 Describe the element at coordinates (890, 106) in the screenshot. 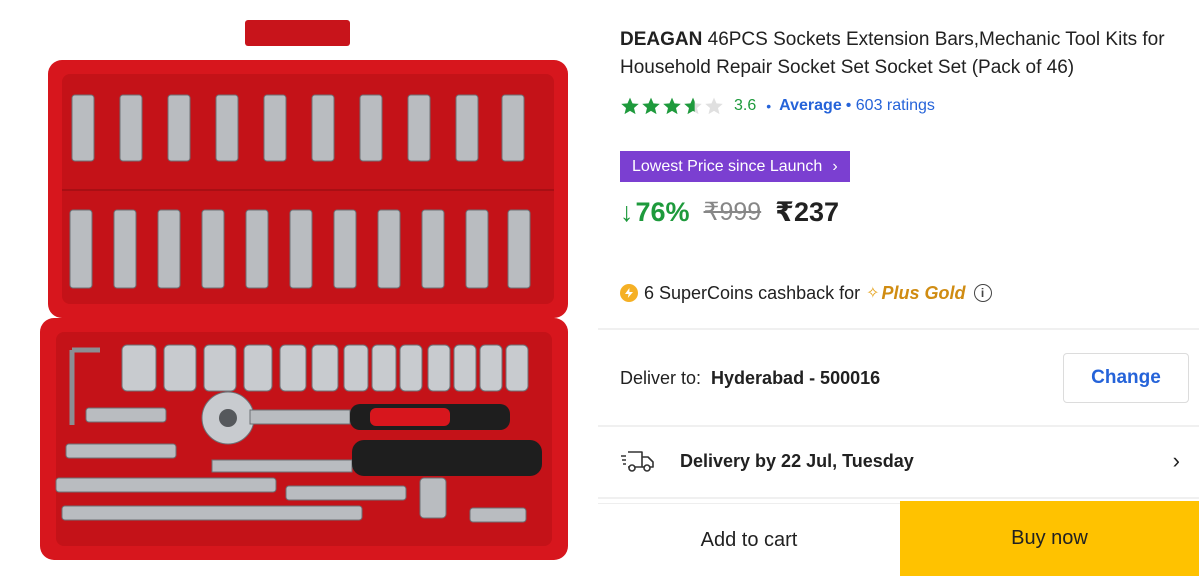

I see `rating-count: • 603 ratings` at that location.